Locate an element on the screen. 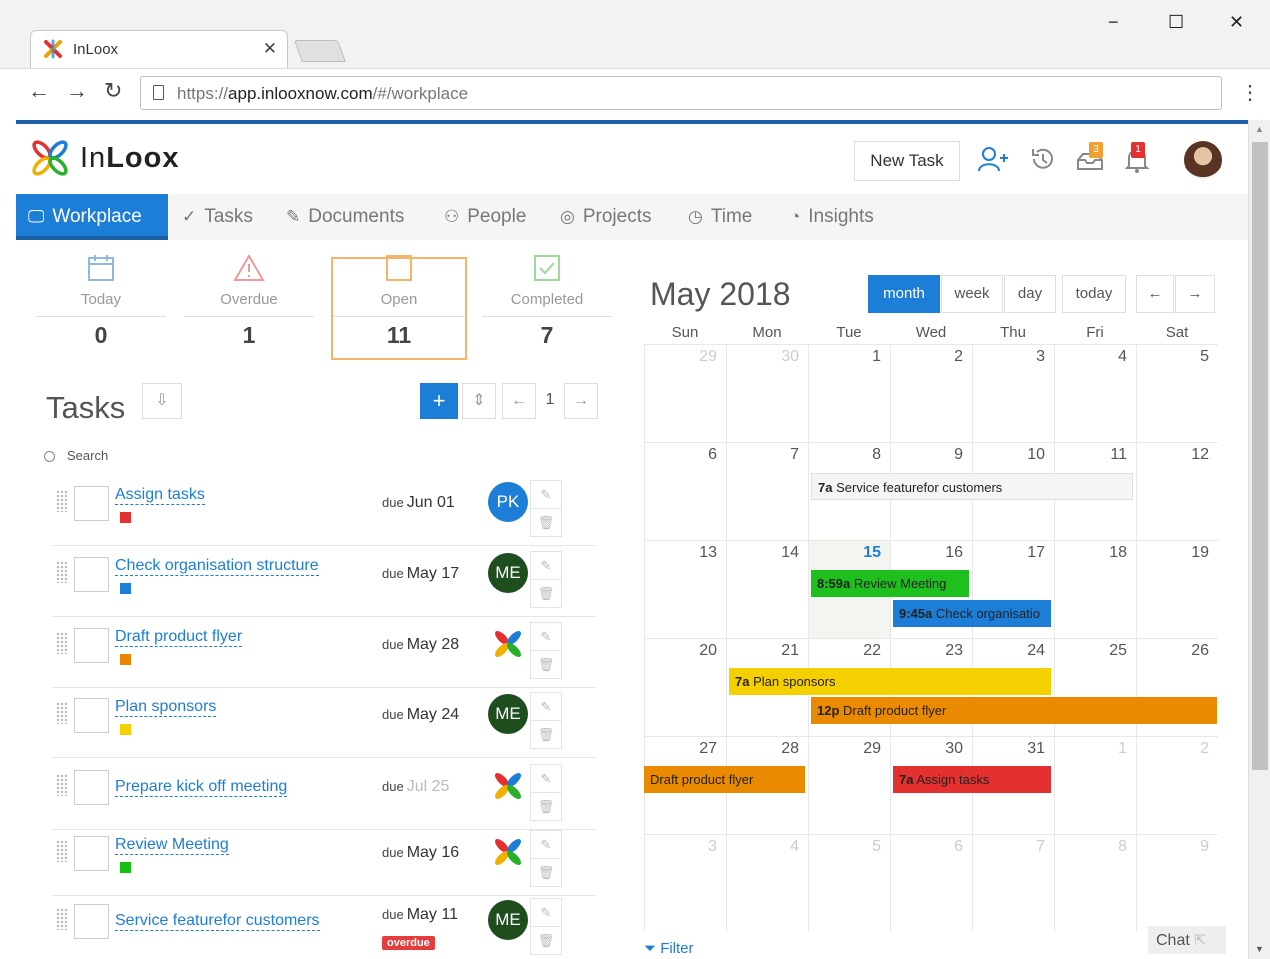  task-search: Search is located at coordinates (76, 455).